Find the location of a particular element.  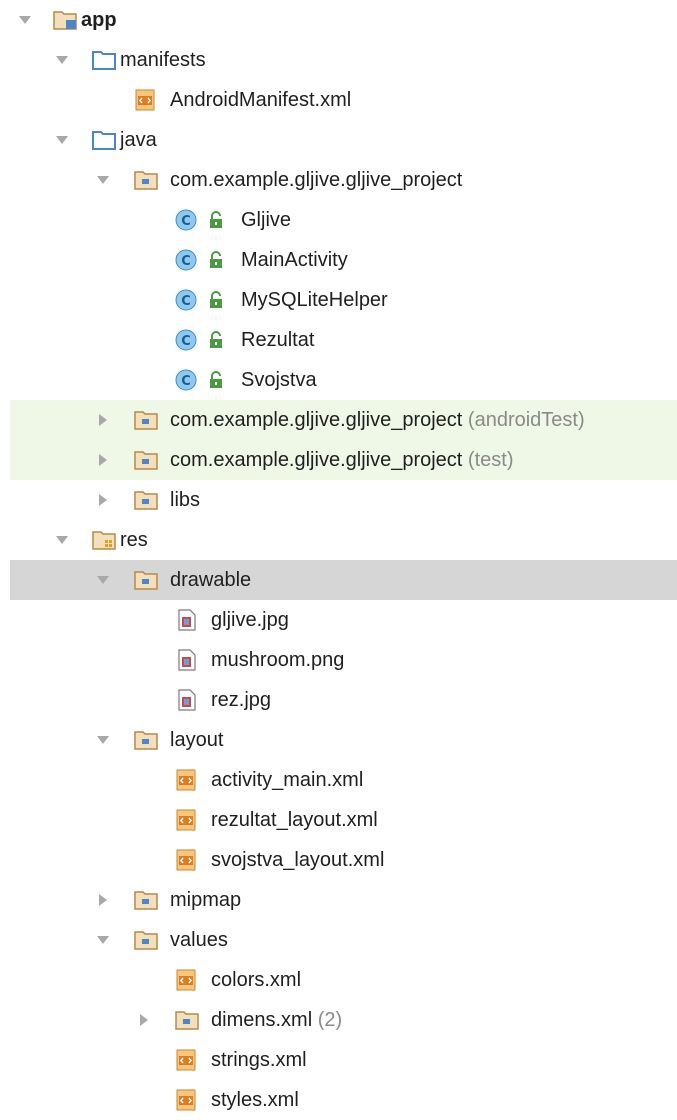

tree-node-label: colors.xml is located at coordinates (256, 980).